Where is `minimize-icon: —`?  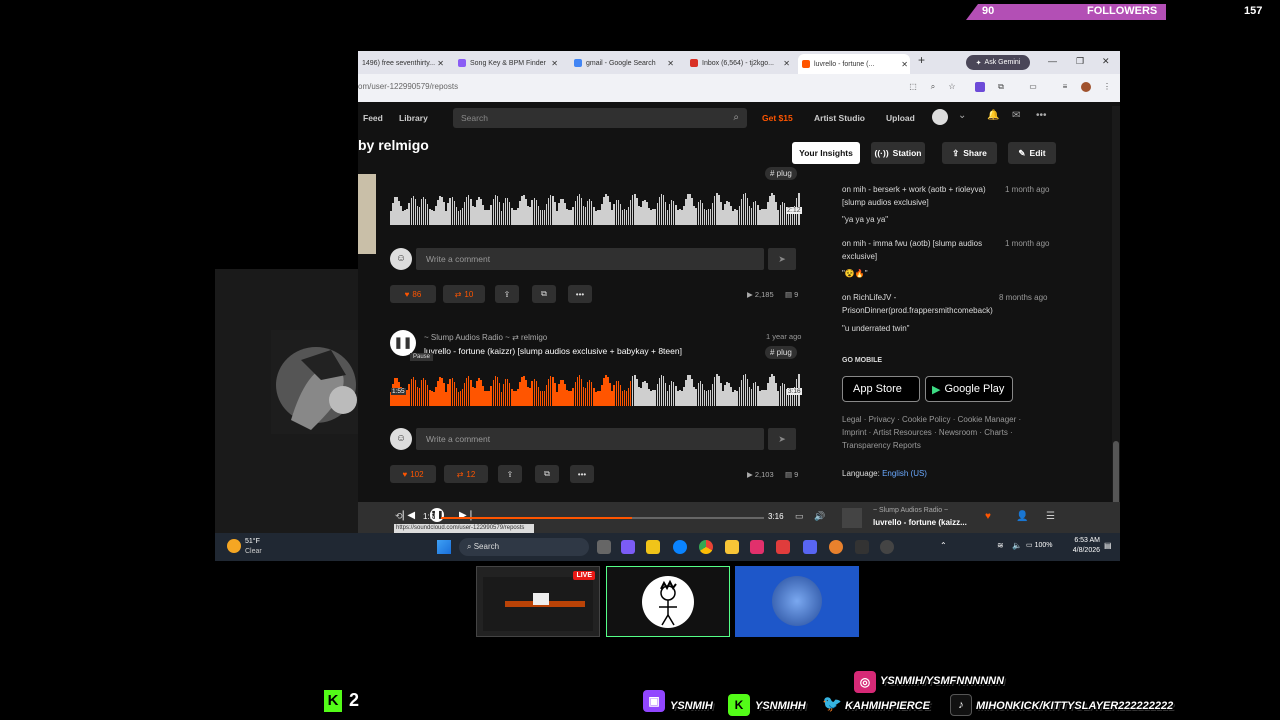
minimize-icon: — is located at coordinates (1052, 61).